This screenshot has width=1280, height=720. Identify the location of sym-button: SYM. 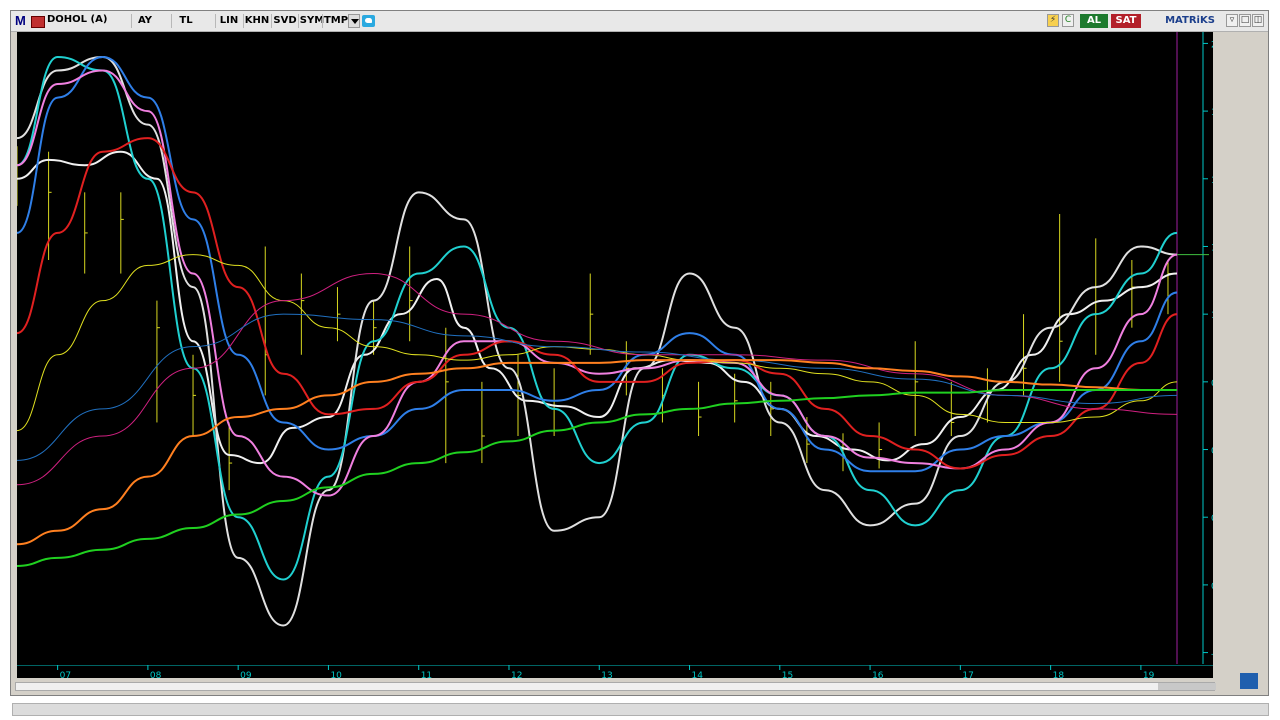
(311, 21).